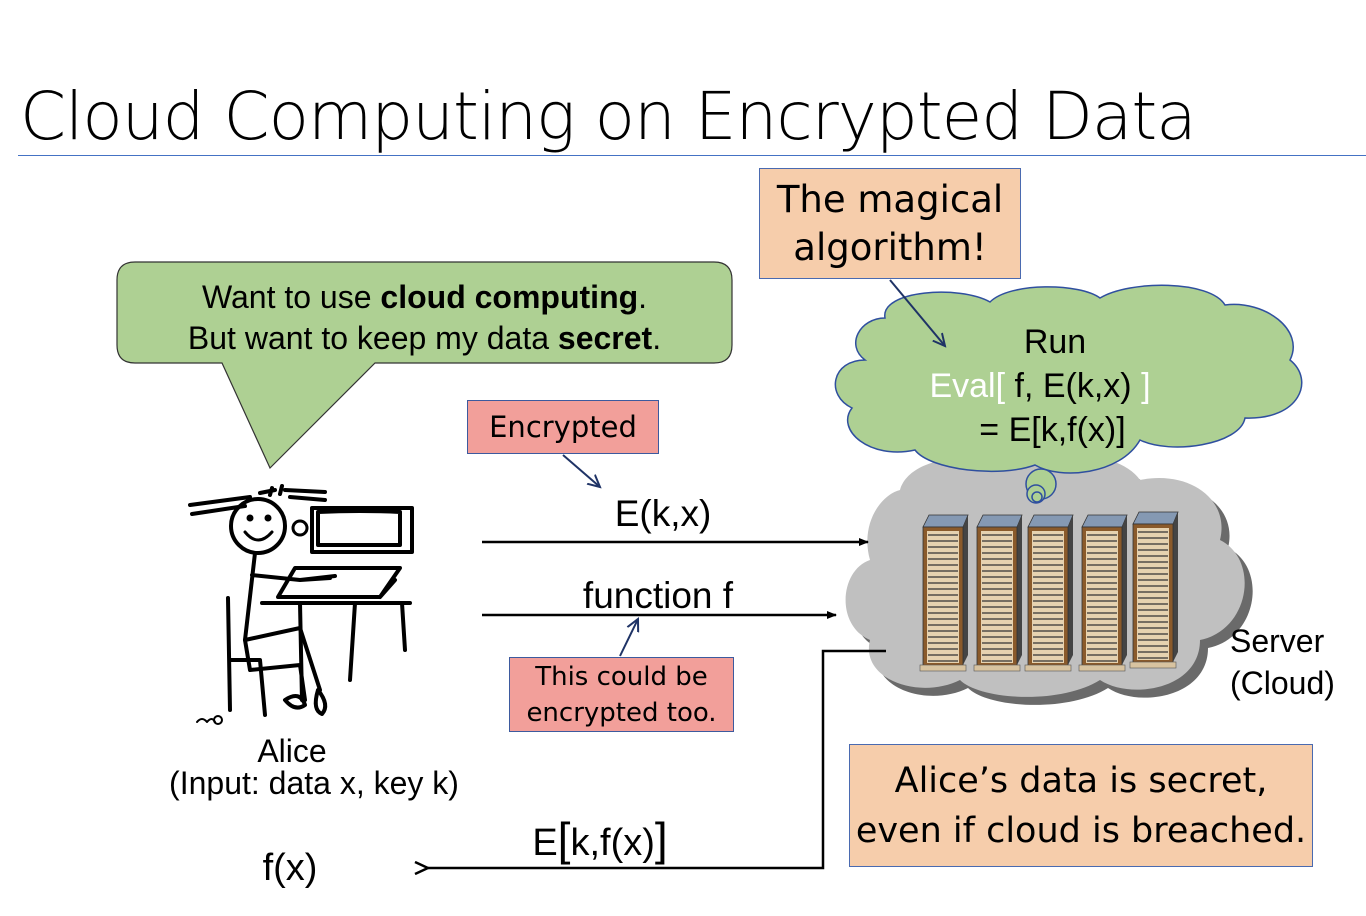  Describe the element at coordinates (291, 297) in the screenshot. I see `speech-text: Want to use` at that location.